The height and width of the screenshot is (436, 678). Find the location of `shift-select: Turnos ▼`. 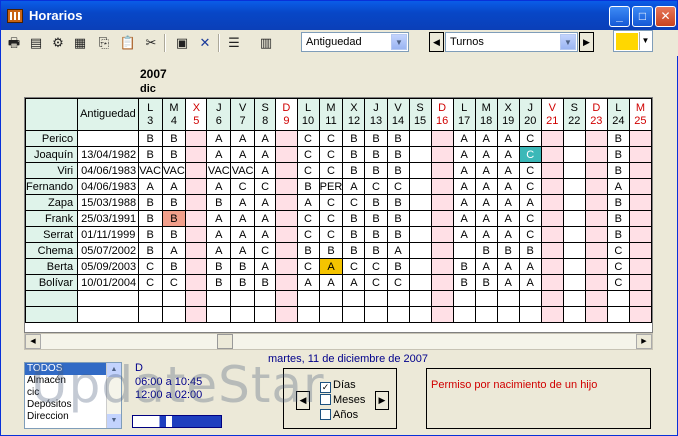

shift-select: Turnos ▼ is located at coordinates (511, 42).